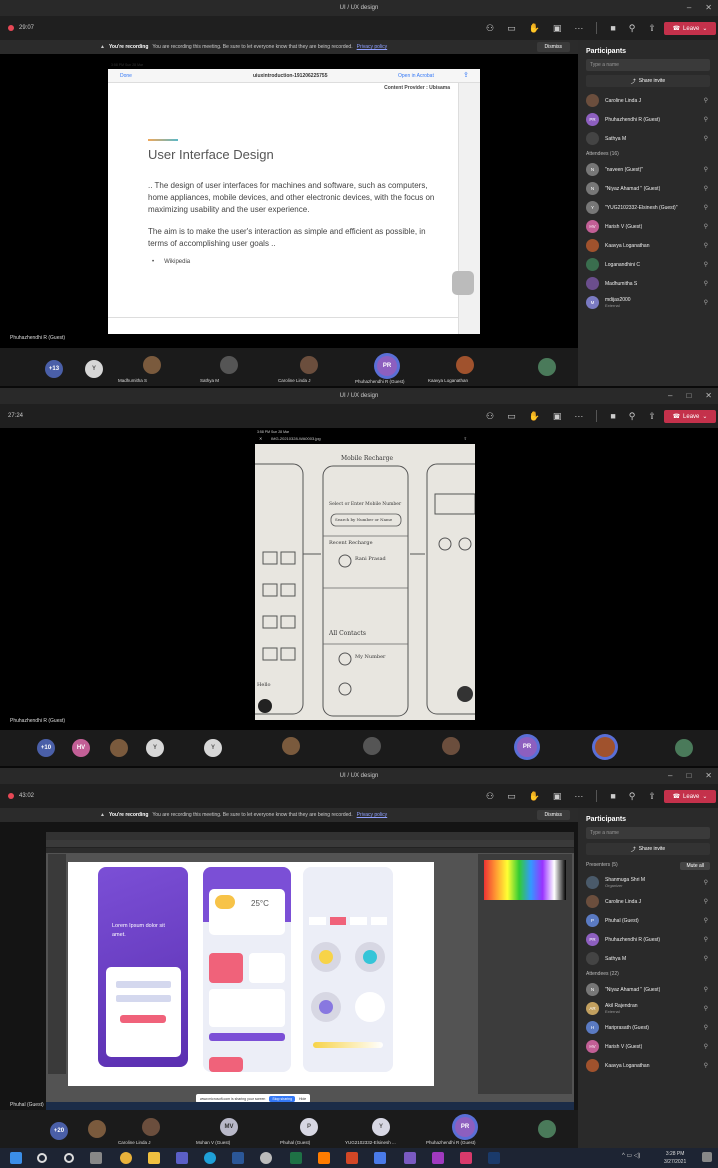  I want to click on attendees-header: Attendees (22), so click(648, 974).